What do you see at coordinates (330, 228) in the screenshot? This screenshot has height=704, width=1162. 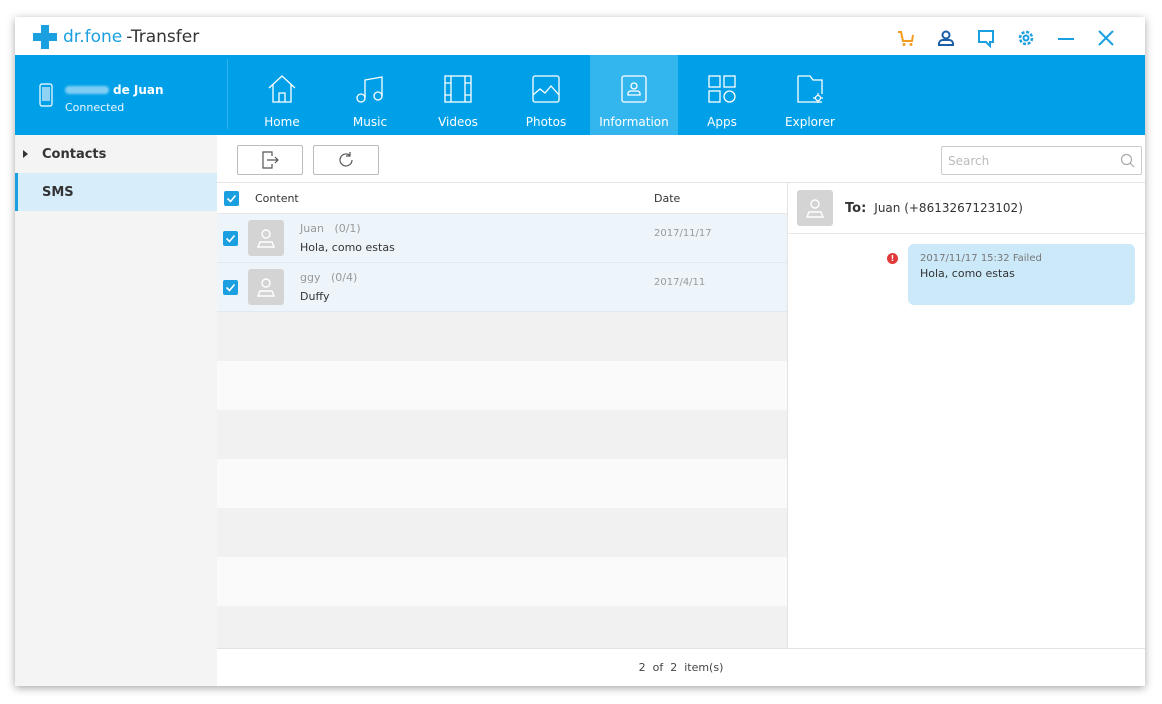 I see `contact-name: Juan (0/1)` at bounding box center [330, 228].